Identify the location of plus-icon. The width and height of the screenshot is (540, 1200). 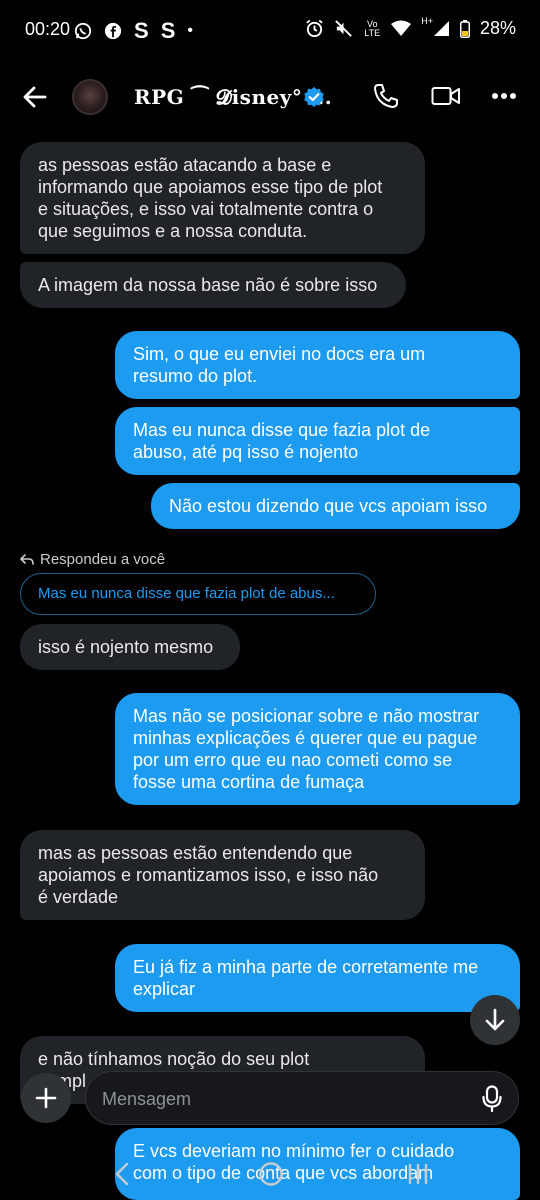
(46, 1098).